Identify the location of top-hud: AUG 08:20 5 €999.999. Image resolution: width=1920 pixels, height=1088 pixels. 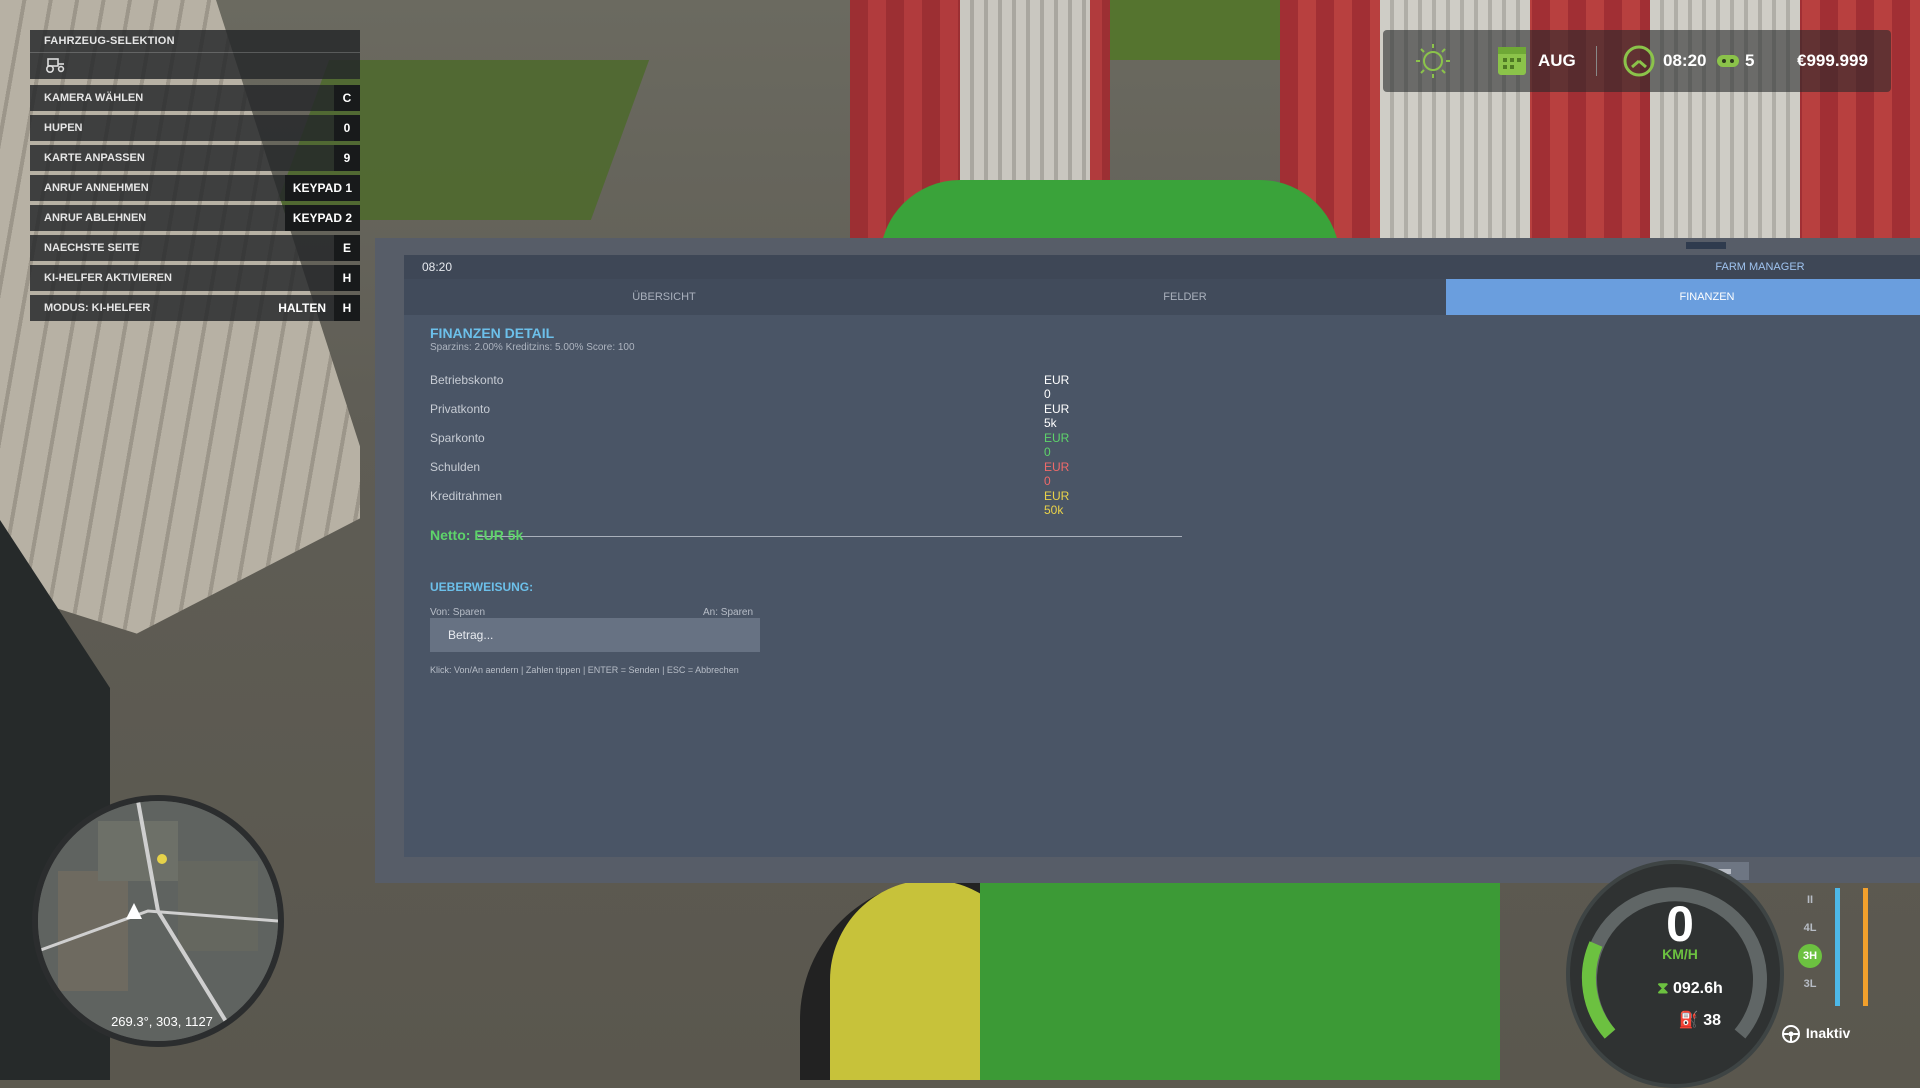
(1637, 61).